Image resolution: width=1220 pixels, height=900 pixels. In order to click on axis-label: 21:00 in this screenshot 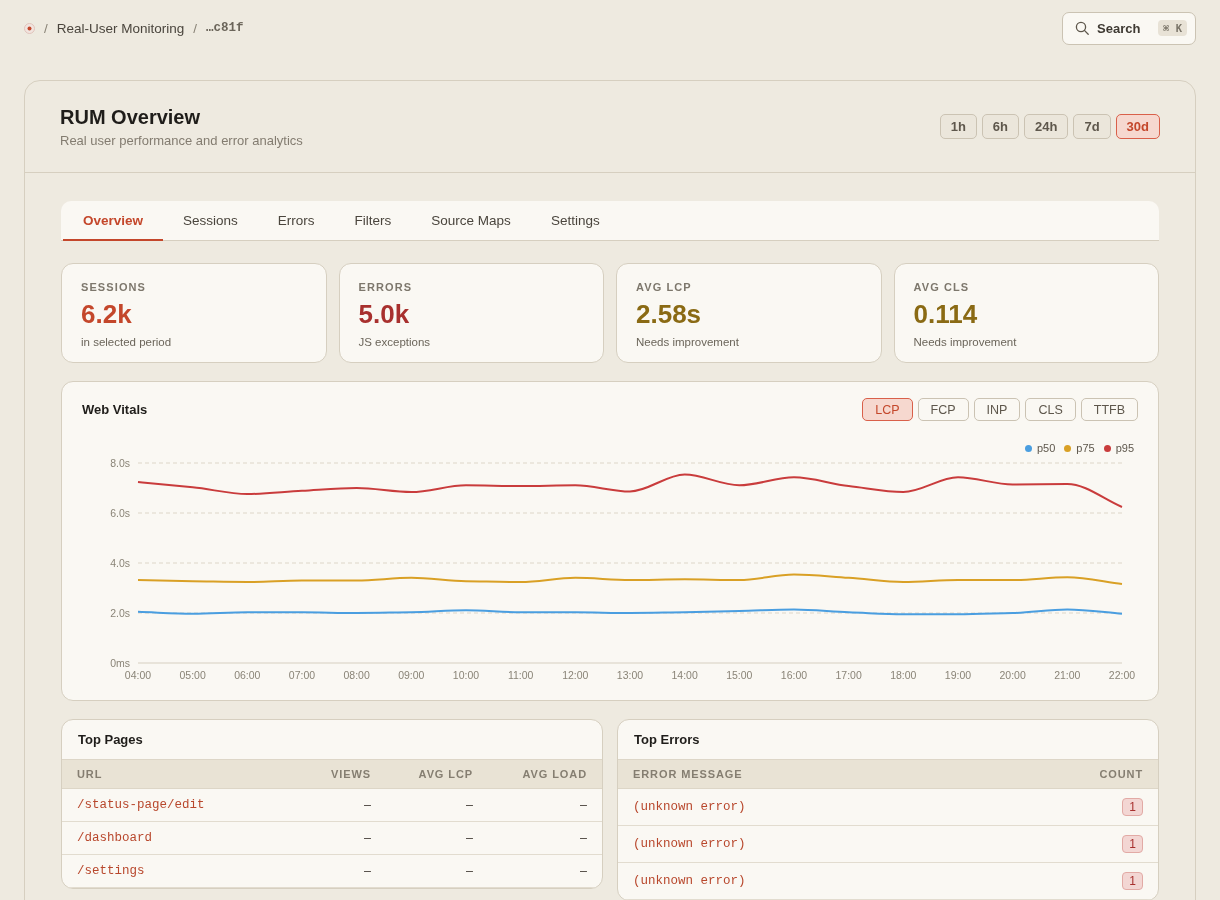, I will do `click(1067, 675)`.